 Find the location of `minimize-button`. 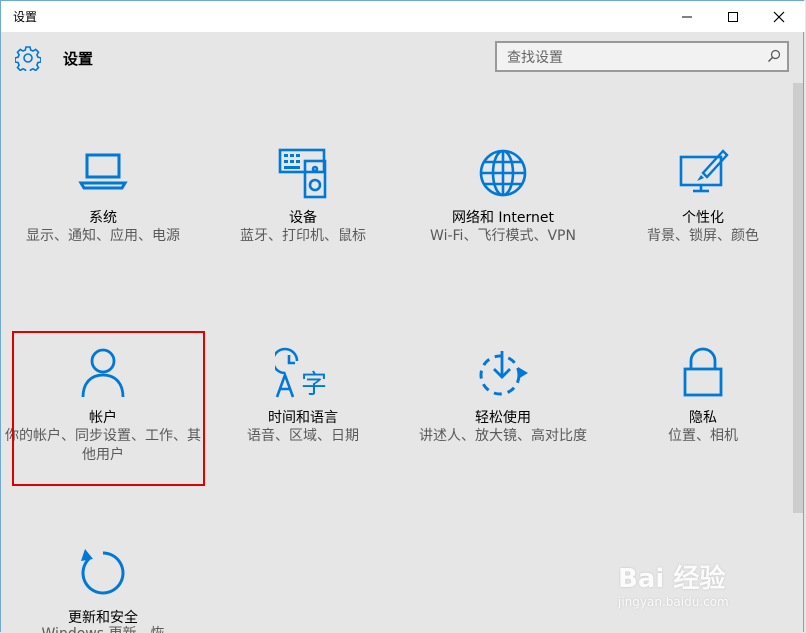

minimize-button is located at coordinates (687, 16).